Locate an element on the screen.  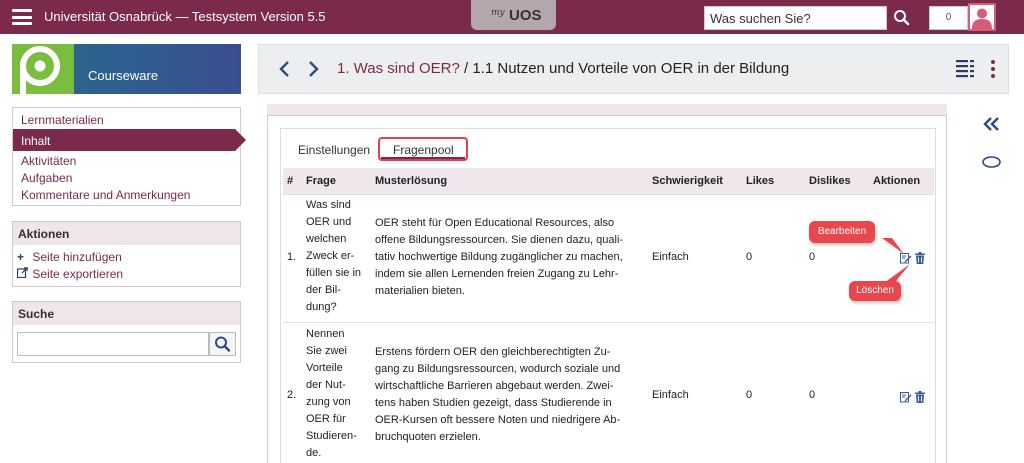
question-line: Nennen is located at coordinates (325, 334).